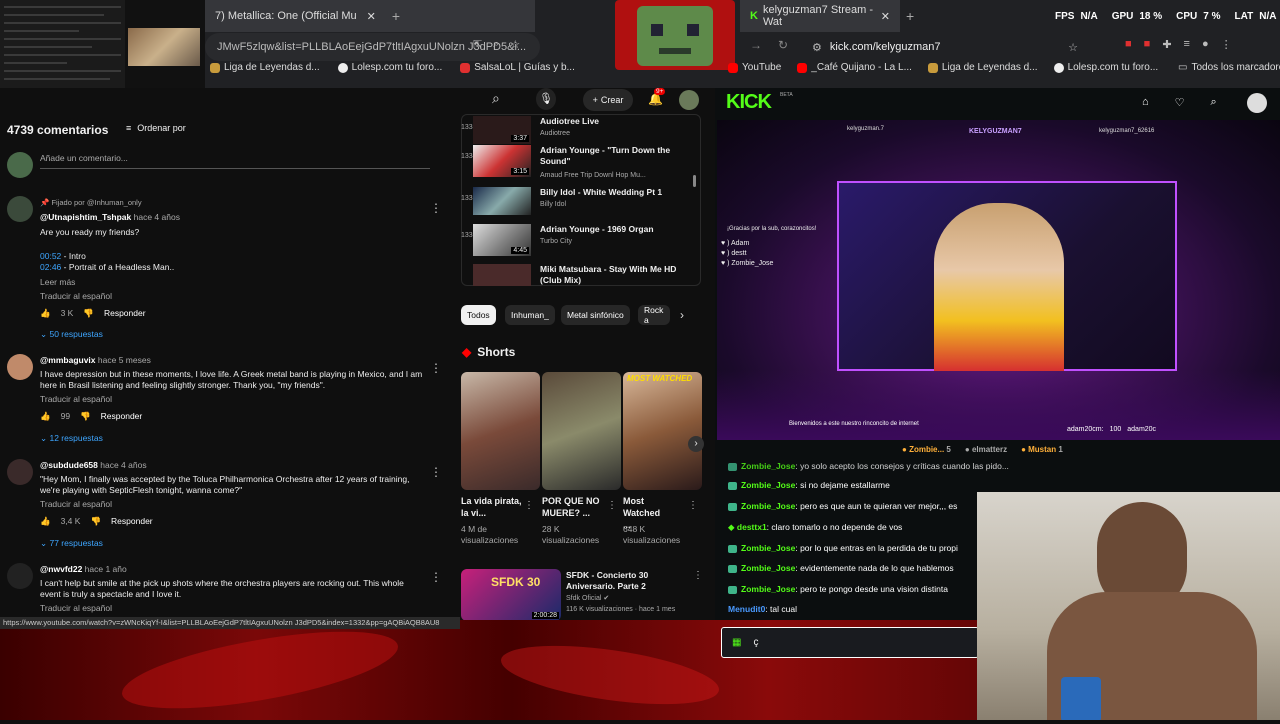  What do you see at coordinates (68, 360) in the screenshot?
I see `comment-user: @mmbaguvix` at bounding box center [68, 360].